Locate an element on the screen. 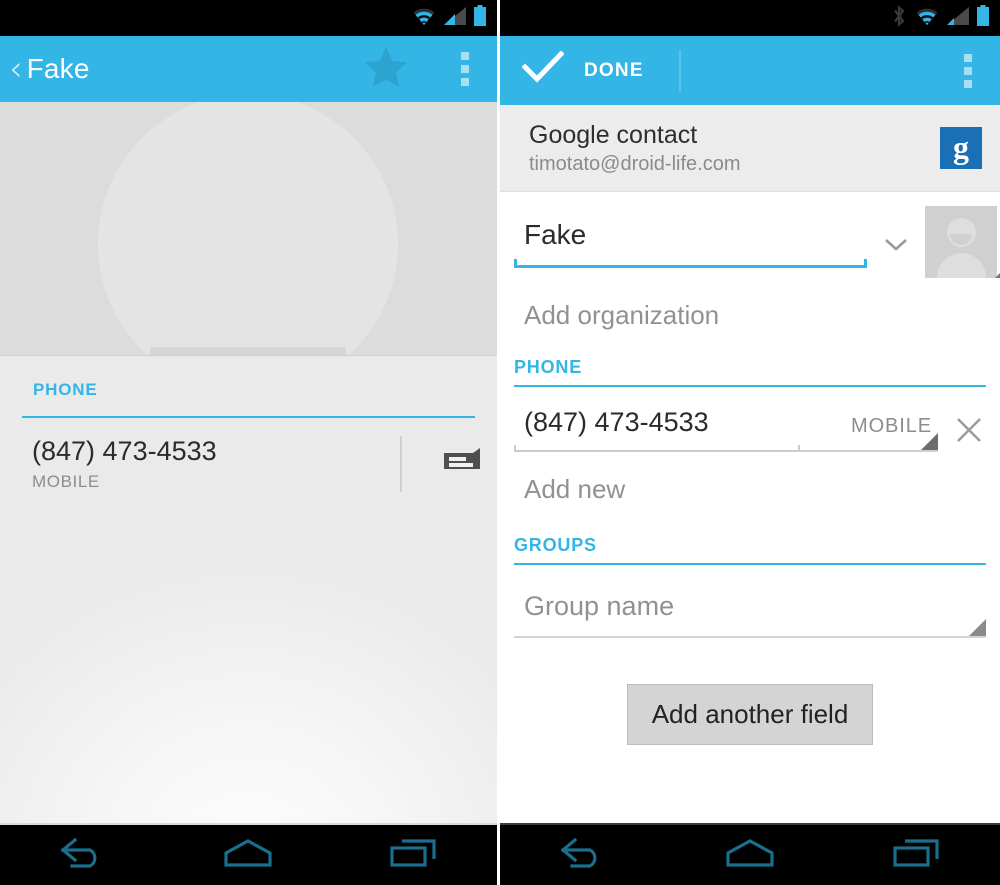 Image resolution: width=1000 pixels, height=885 pixels. google-badge-icon: g is located at coordinates (961, 148).